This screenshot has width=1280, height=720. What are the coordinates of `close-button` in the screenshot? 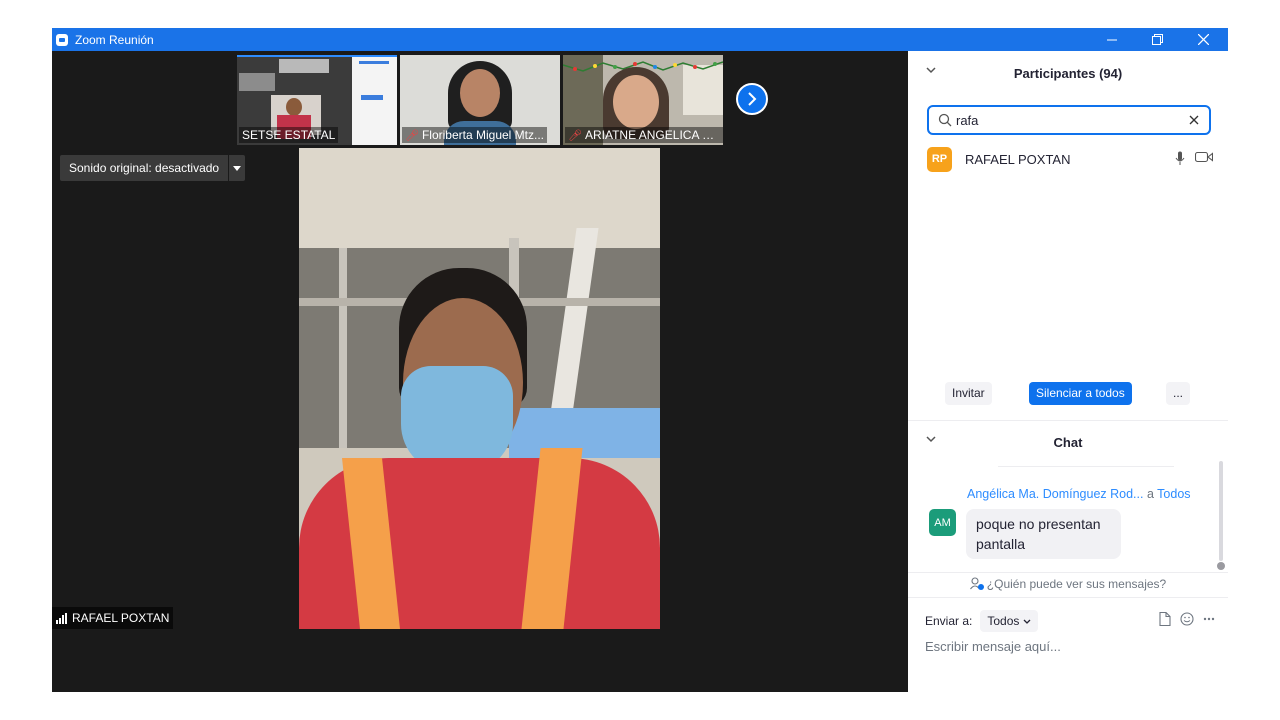 It's located at (1203, 39).